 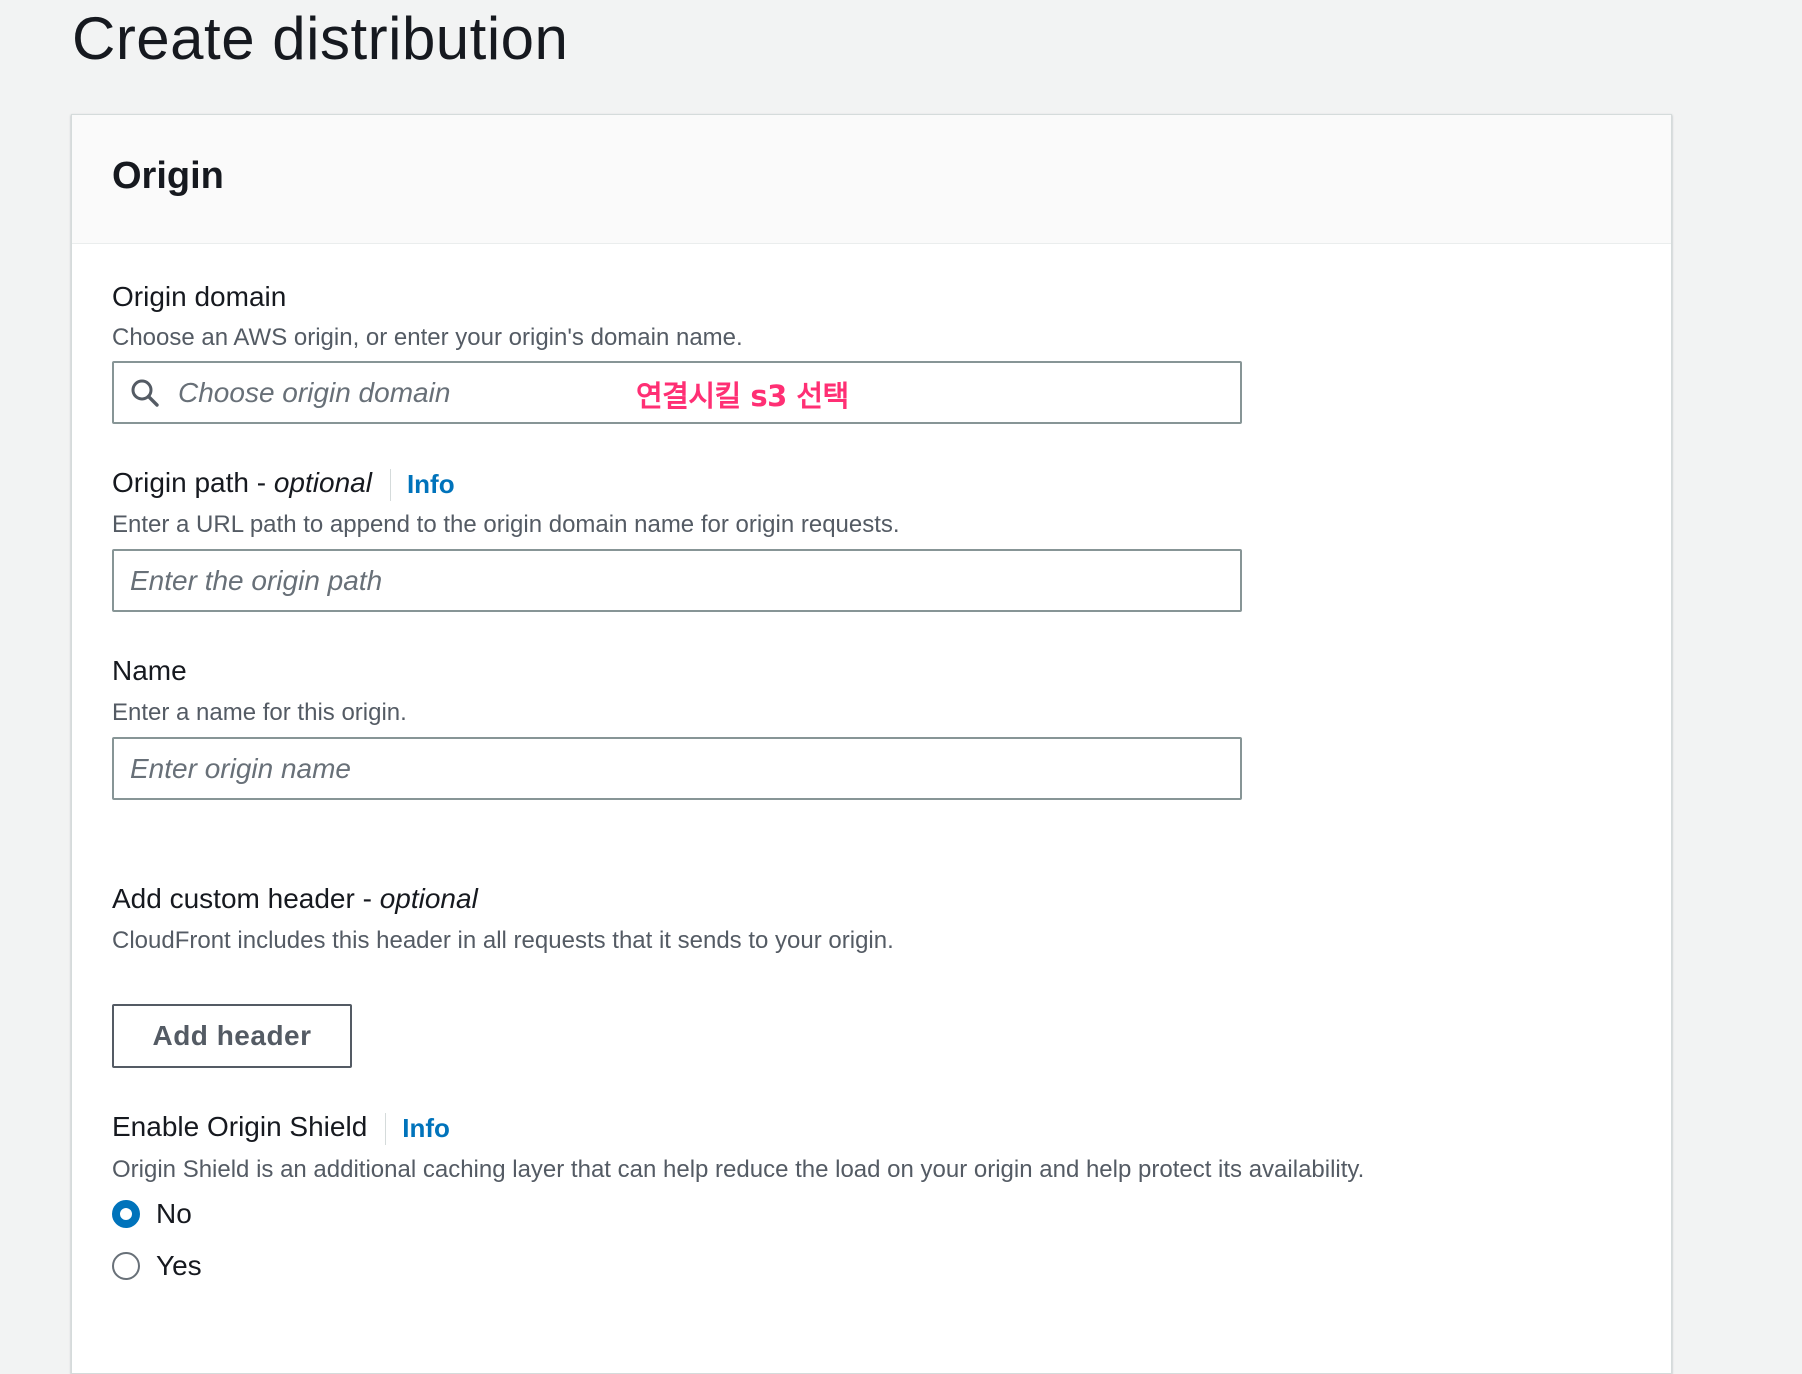 What do you see at coordinates (428, 898) in the screenshot?
I see `custom-header-optional-text: optional` at bounding box center [428, 898].